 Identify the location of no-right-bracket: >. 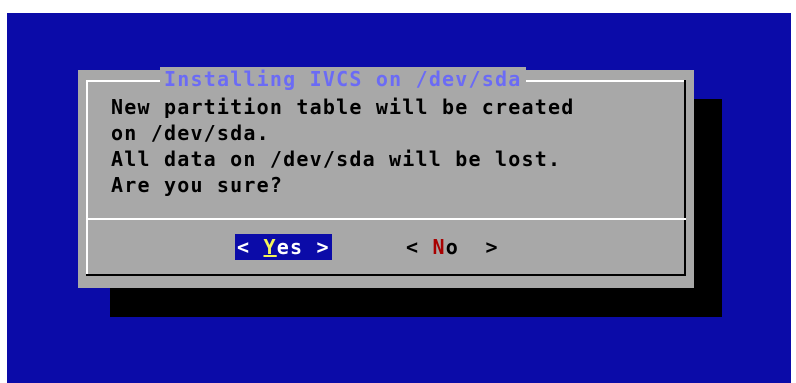
(485, 247).